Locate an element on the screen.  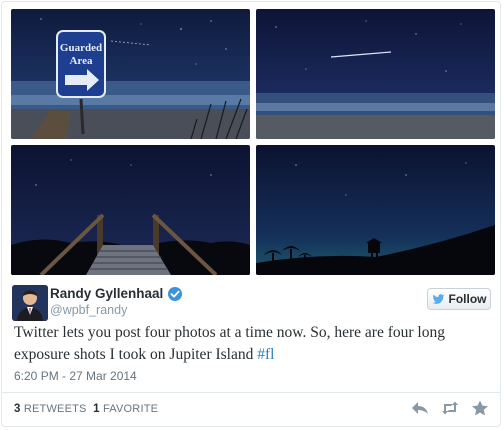
sign-text-line2: Area is located at coordinates (81, 61).